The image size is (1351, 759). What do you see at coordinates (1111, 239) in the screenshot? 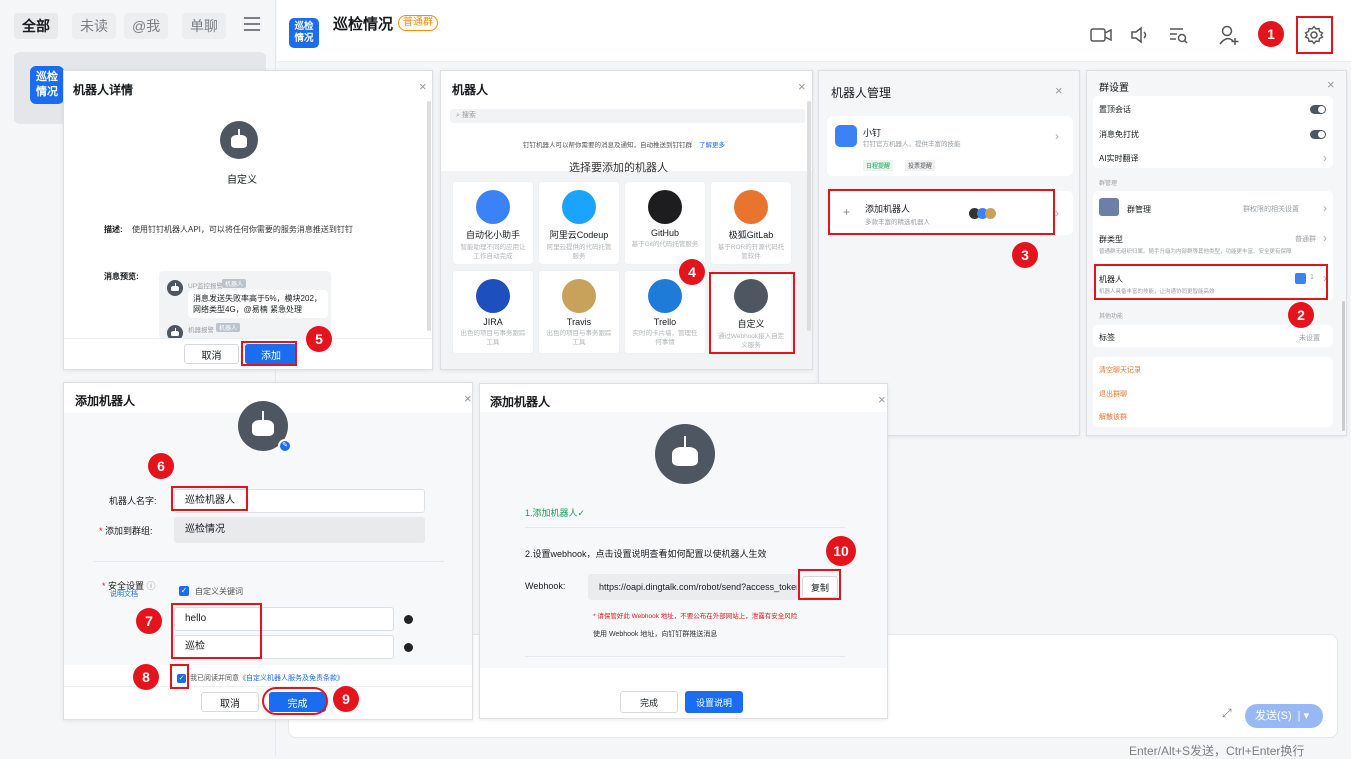
I see `type-label: 群类型` at bounding box center [1111, 239].